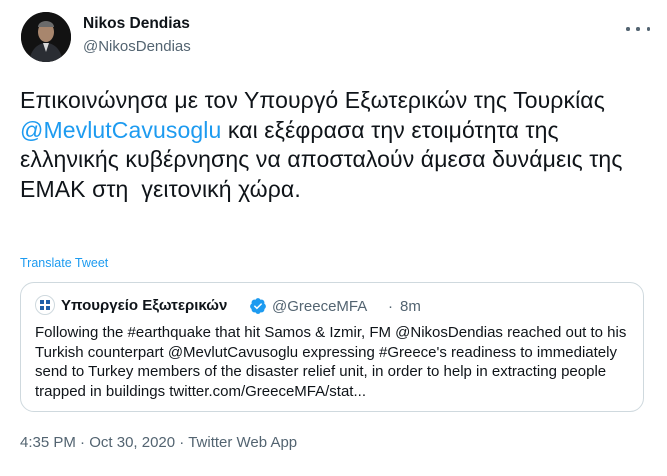  Describe the element at coordinates (136, 24) in the screenshot. I see `author-name: Nikos Dendias` at that location.